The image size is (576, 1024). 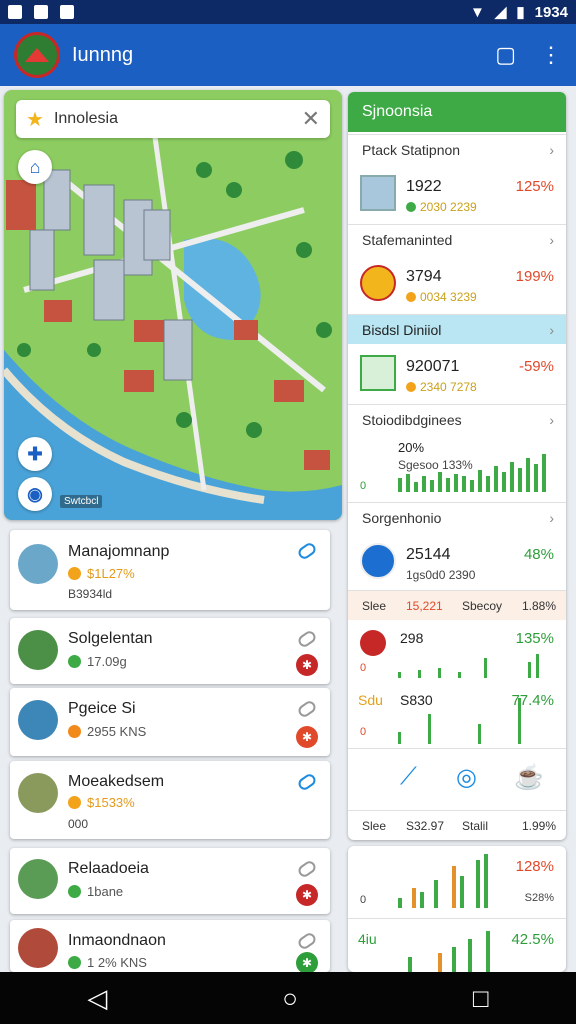 What do you see at coordinates (86, 119) in the screenshot?
I see `map-search-input: Innolesia` at bounding box center [86, 119].